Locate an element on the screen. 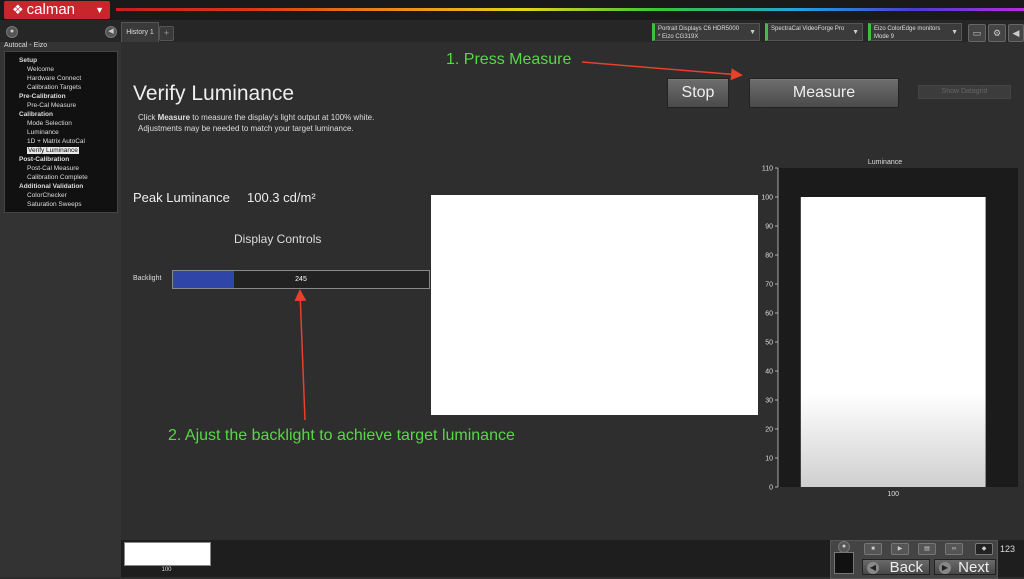  device-name: Portrait Displays C6 HDR5000 is located at coordinates (699, 29).